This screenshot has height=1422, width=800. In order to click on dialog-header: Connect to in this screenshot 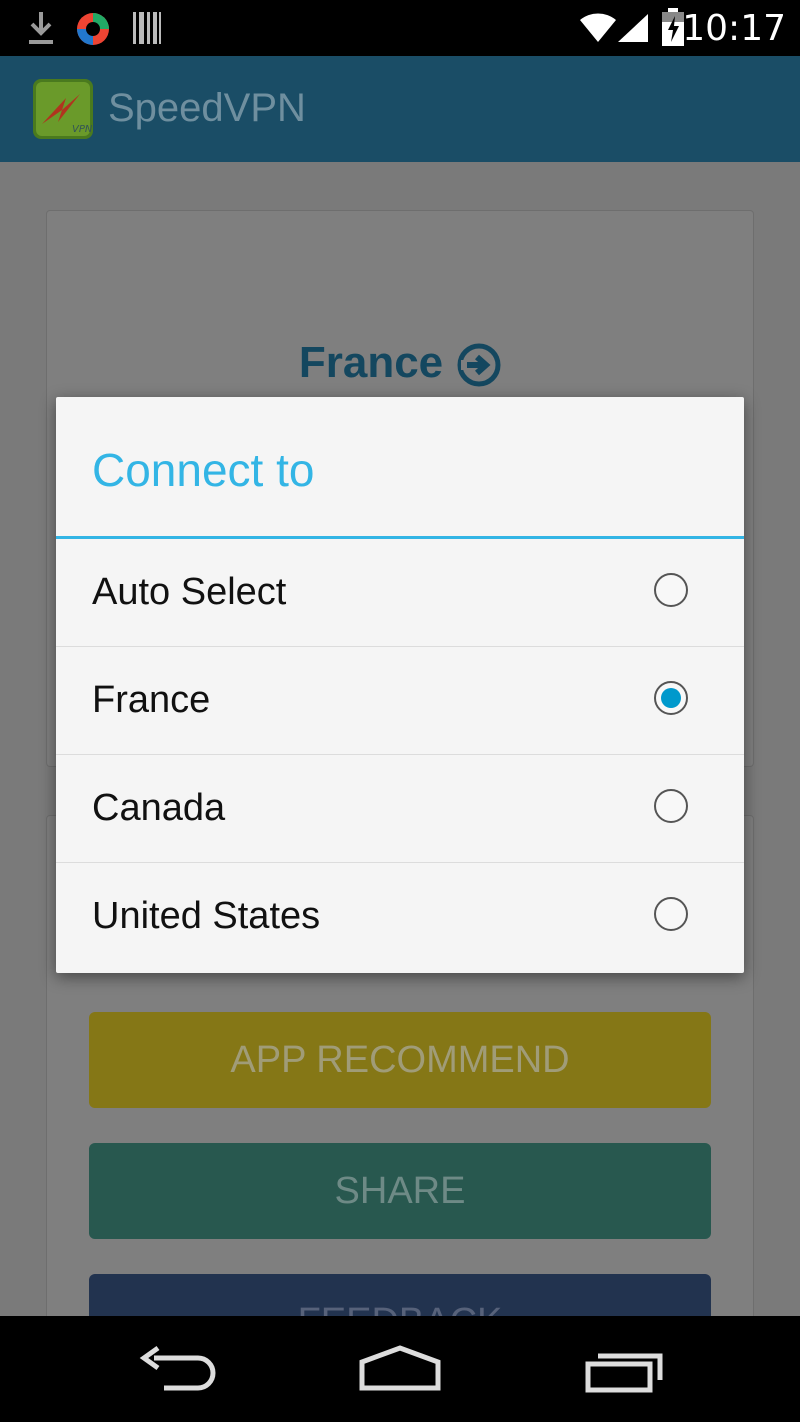, I will do `click(400, 468)`.